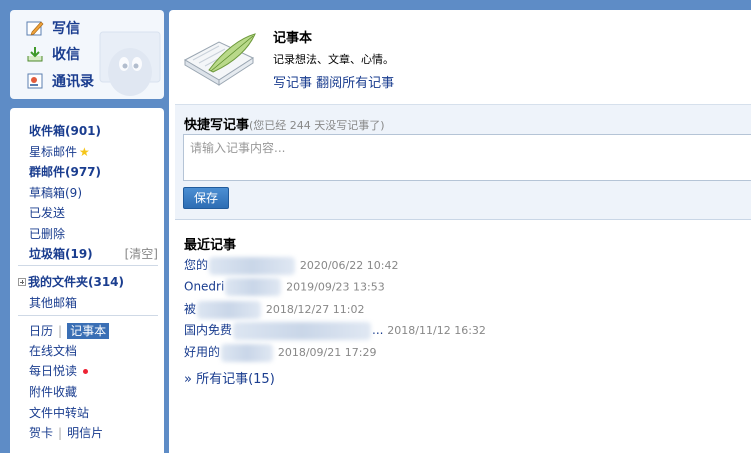 The width and height of the screenshot is (751, 453). What do you see at coordinates (59, 412) in the screenshot?
I see `file-transfer-link: 文件中转站` at bounding box center [59, 412].